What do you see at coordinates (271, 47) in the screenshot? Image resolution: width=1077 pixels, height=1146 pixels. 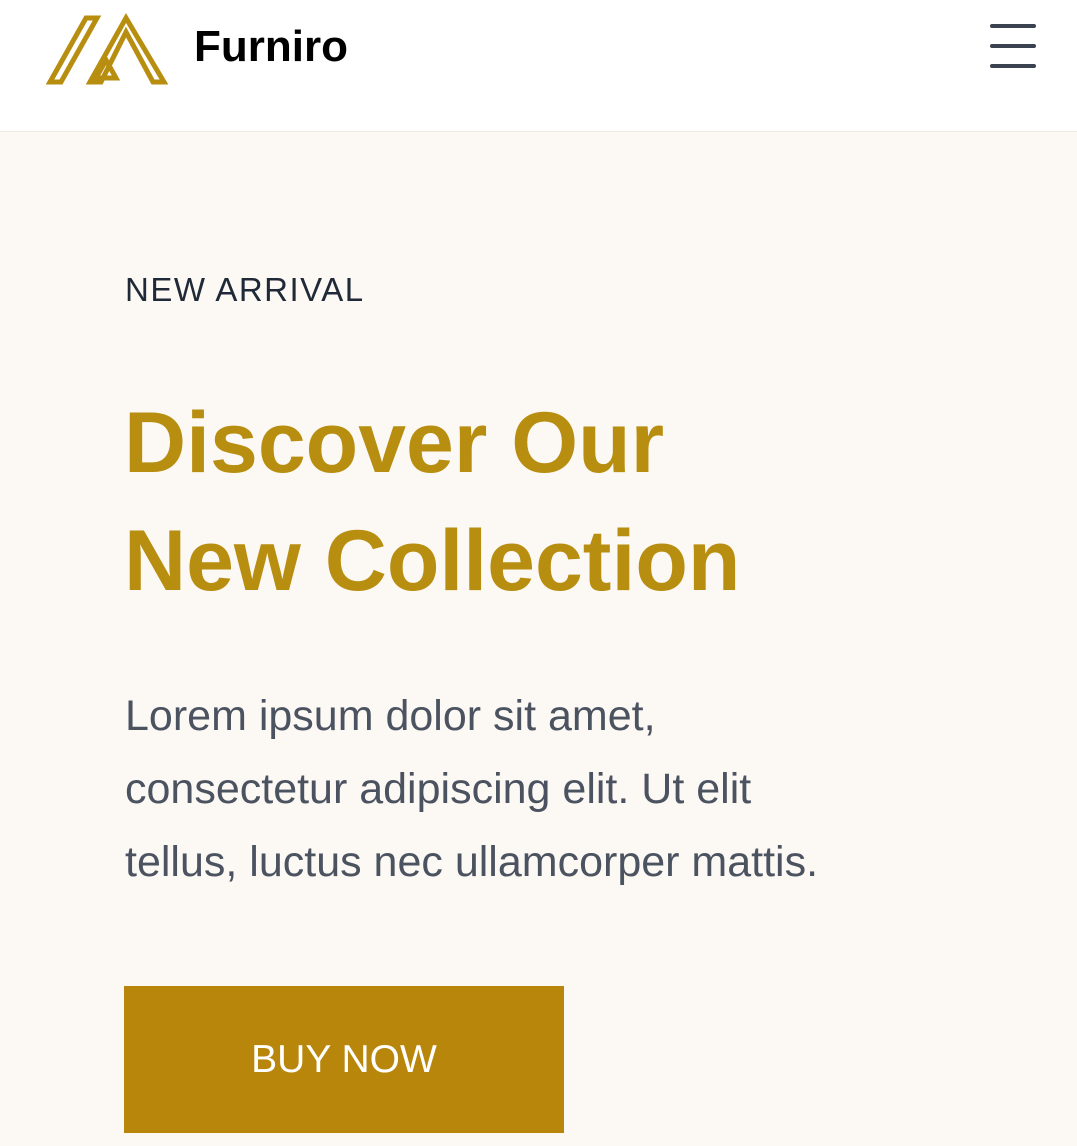 I see `brand-name: Furniro` at bounding box center [271, 47].